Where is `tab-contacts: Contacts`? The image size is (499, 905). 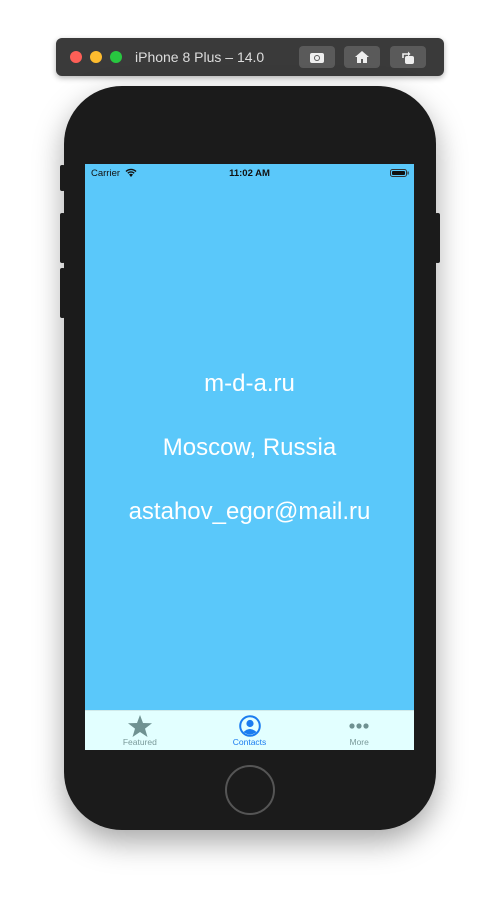
tab-contacts: Contacts is located at coordinates (250, 730).